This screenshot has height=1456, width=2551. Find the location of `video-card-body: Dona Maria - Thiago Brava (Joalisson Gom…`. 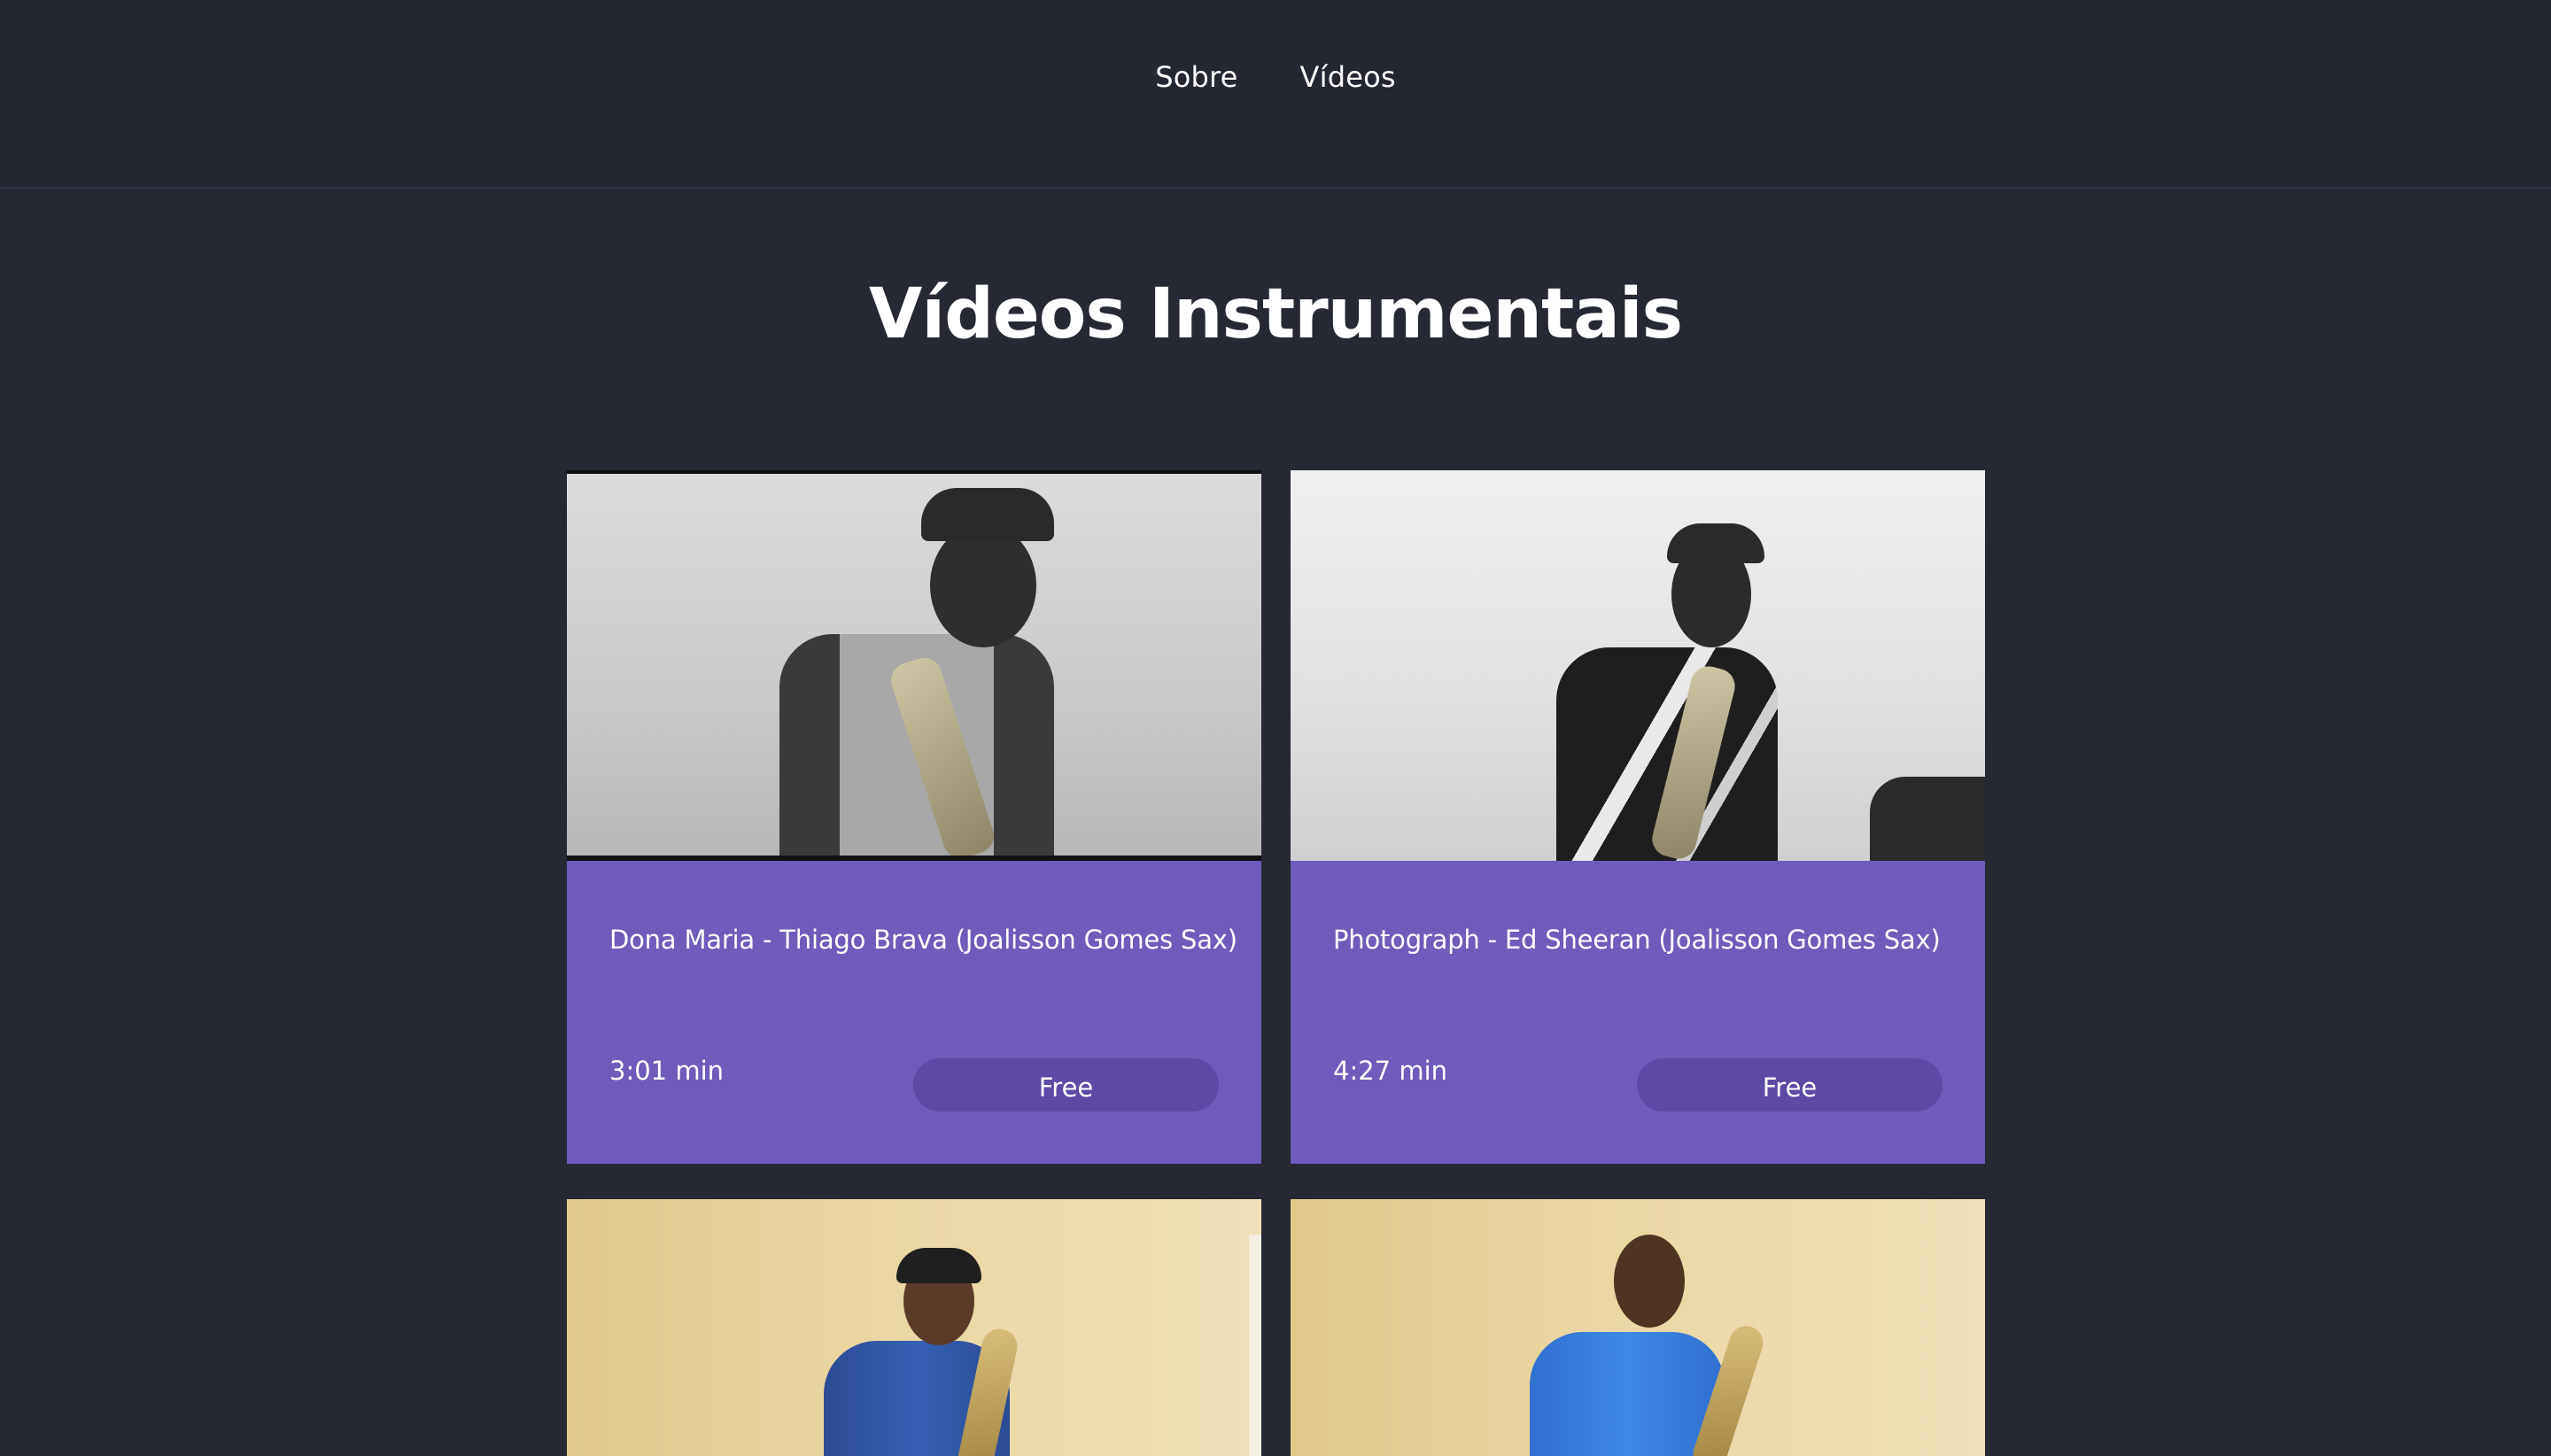

video-card-body: Dona Maria - Thiago Brava (Joalisson Gom… is located at coordinates (914, 1012).